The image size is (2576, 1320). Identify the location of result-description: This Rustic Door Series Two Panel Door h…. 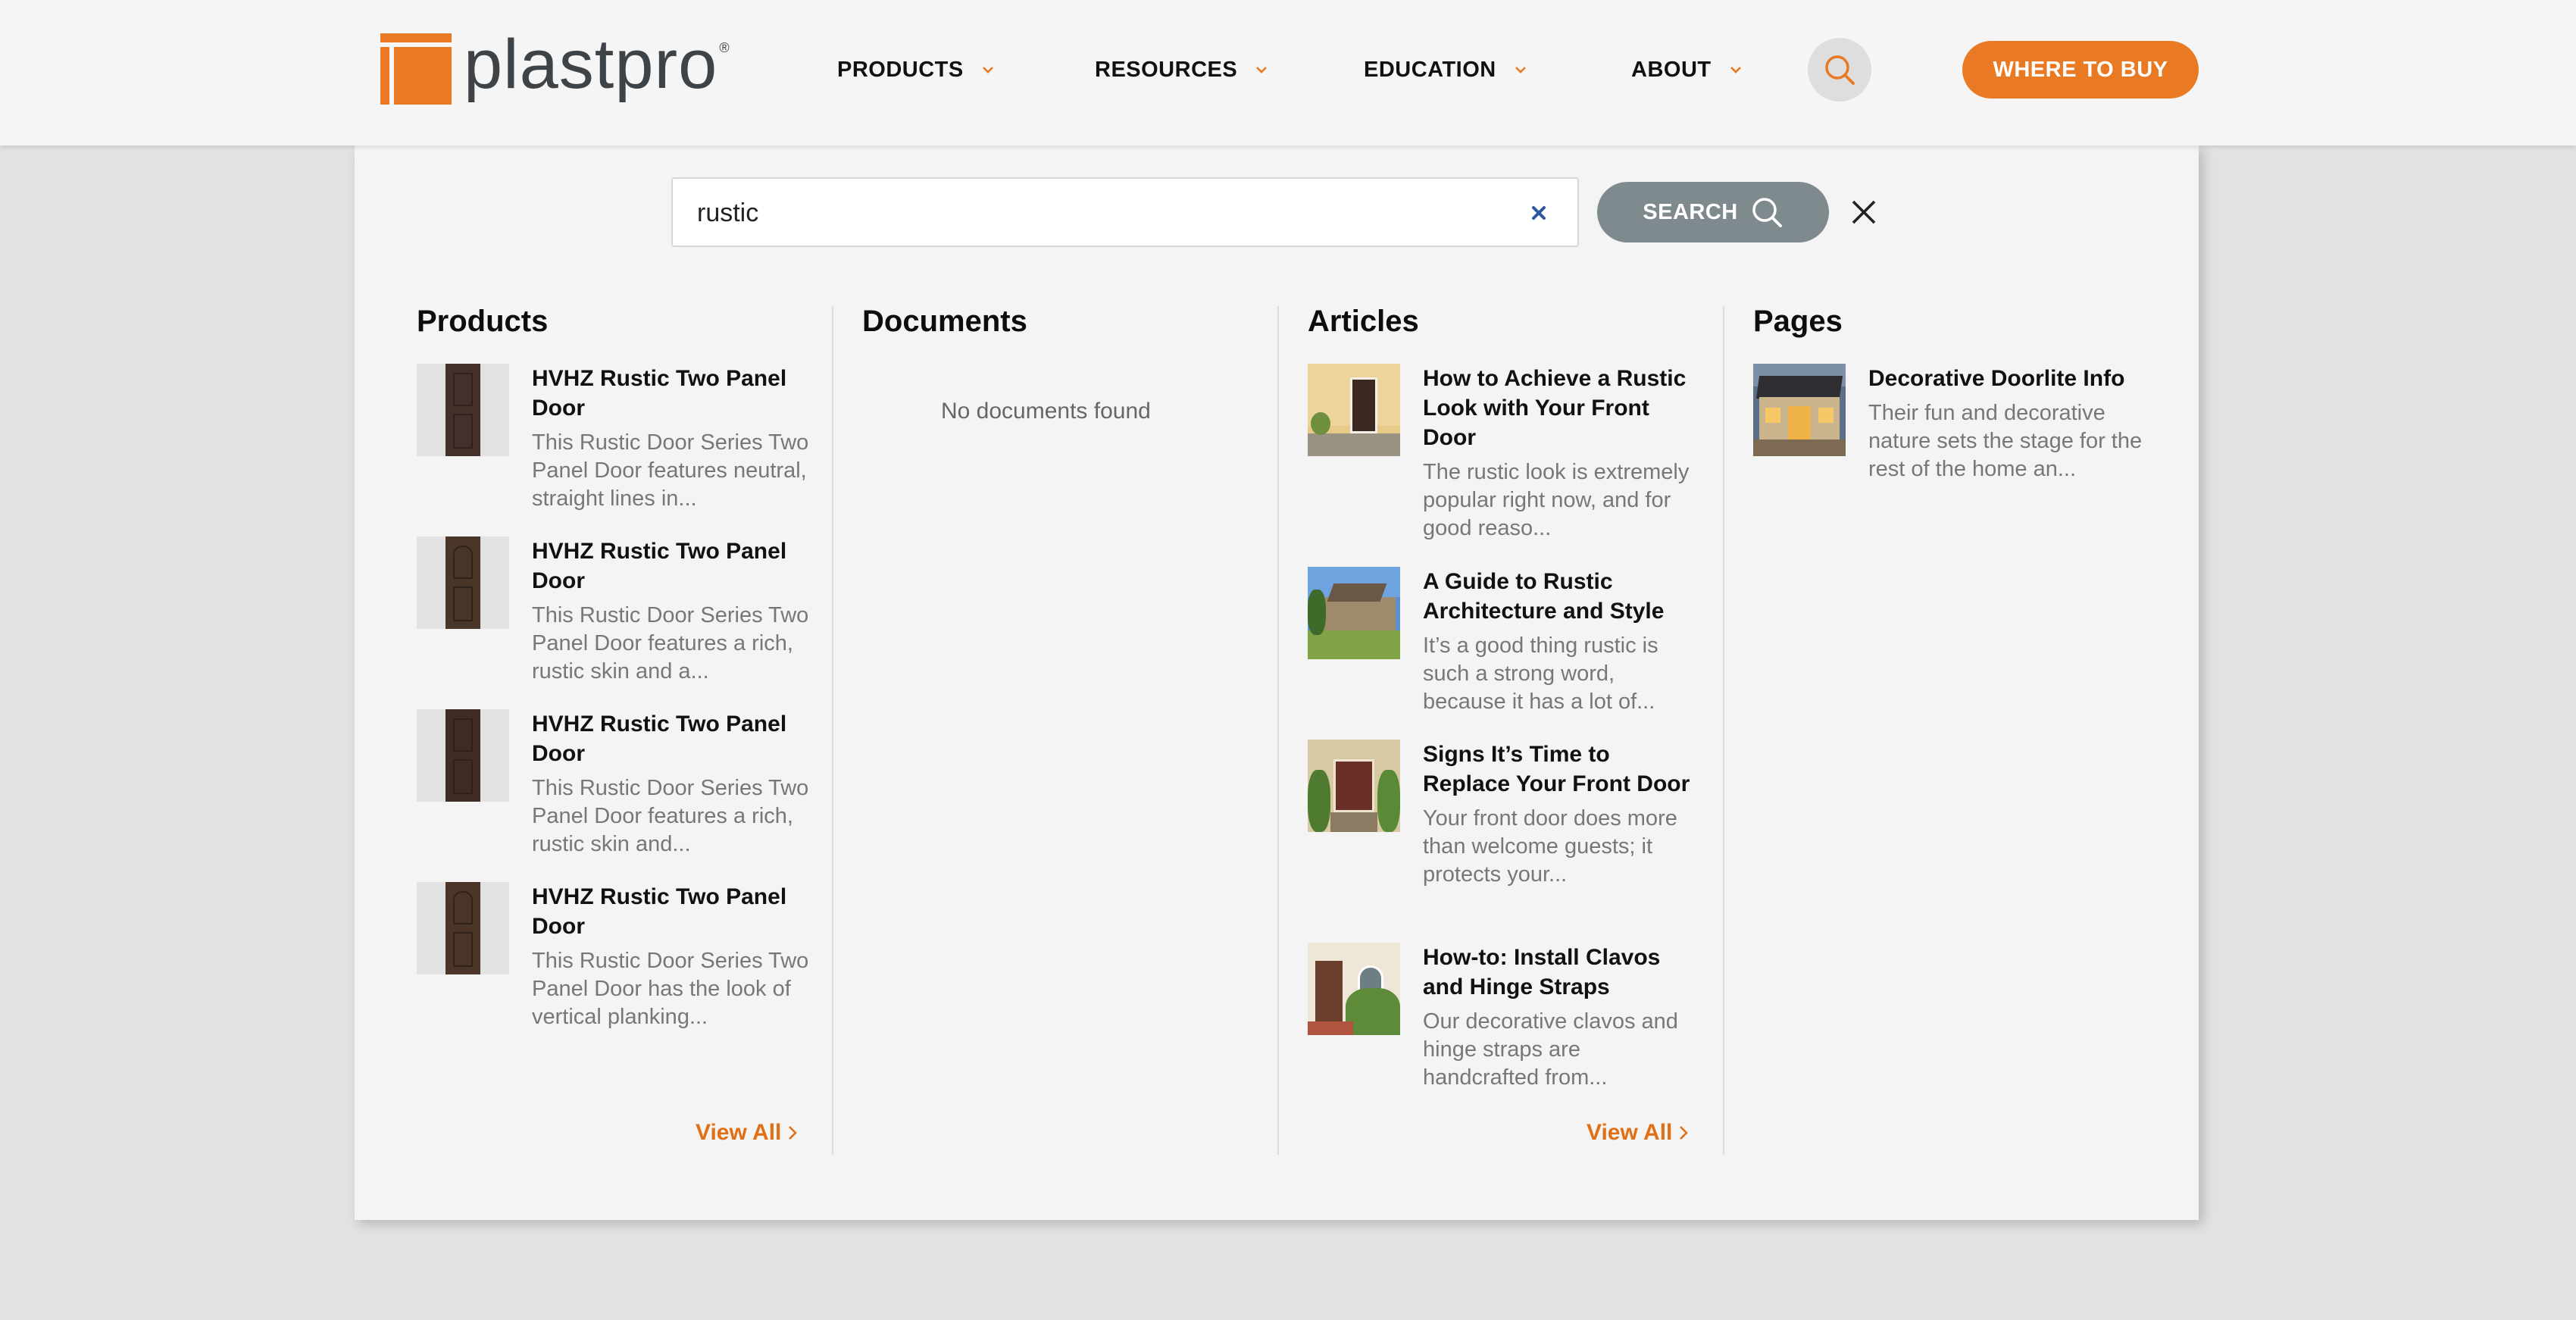
(670, 989).